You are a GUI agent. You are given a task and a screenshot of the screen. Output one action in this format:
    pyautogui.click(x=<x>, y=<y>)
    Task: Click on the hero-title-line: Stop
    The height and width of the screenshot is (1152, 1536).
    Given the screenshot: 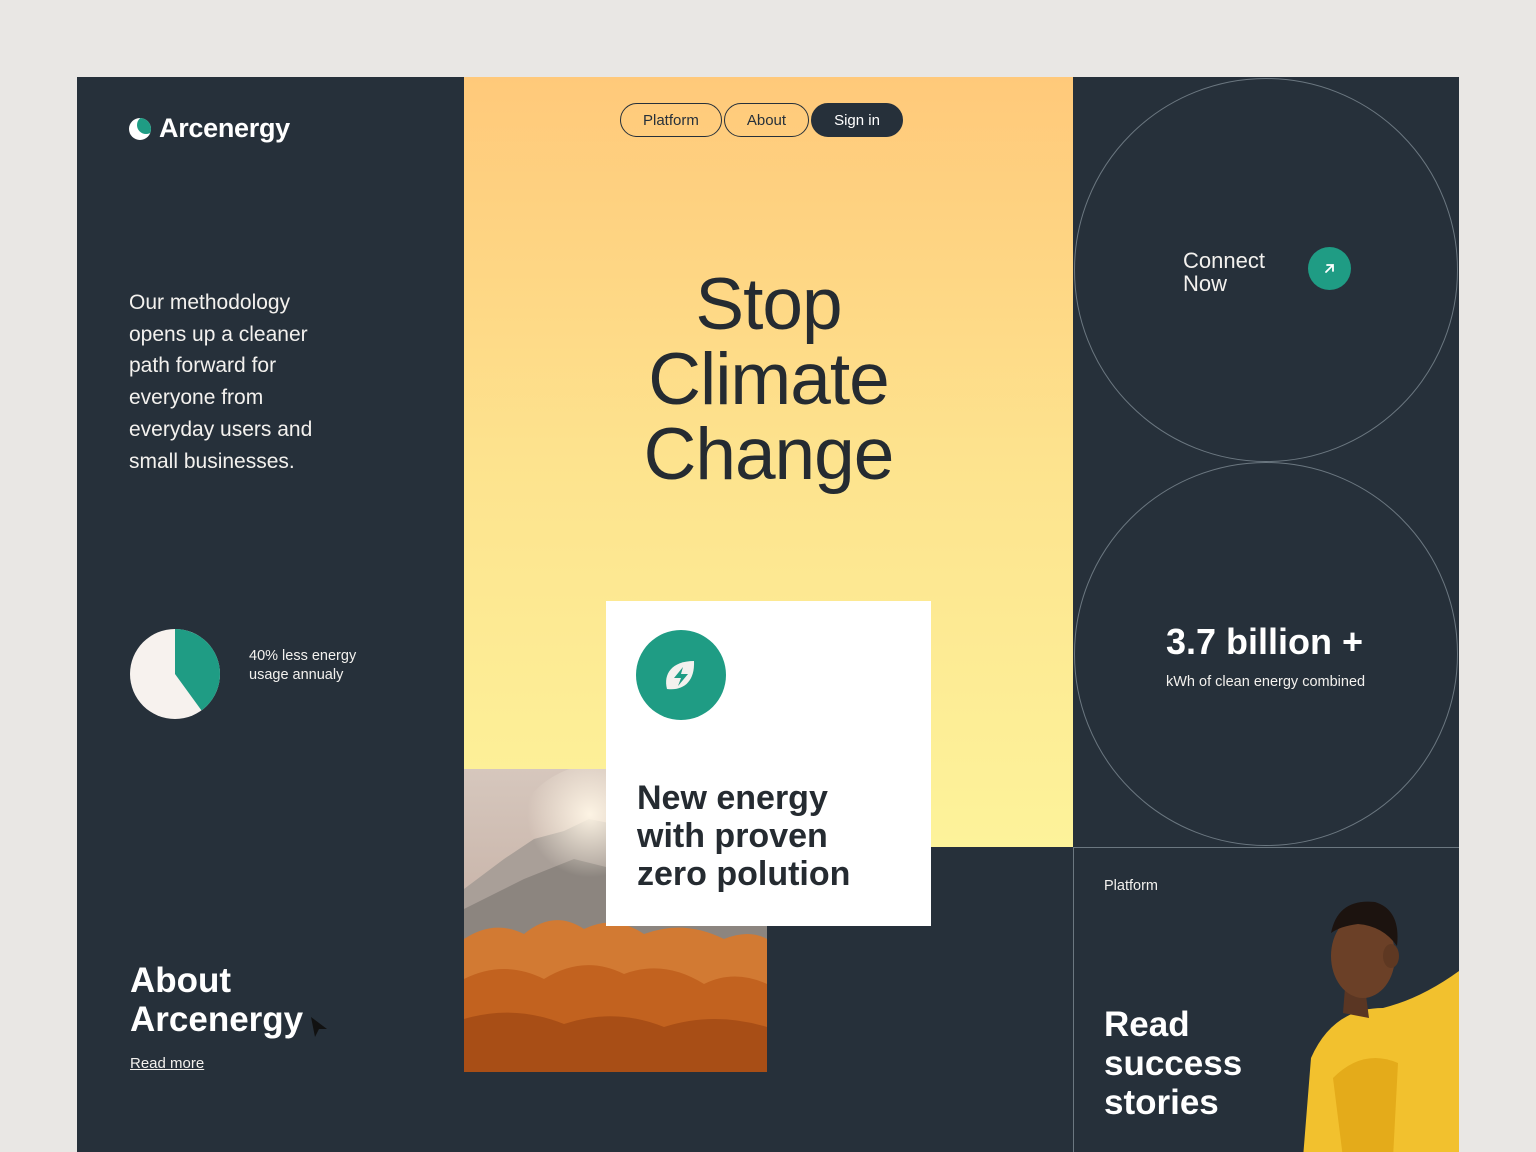 What is the action you would take?
    pyautogui.click(x=768, y=304)
    